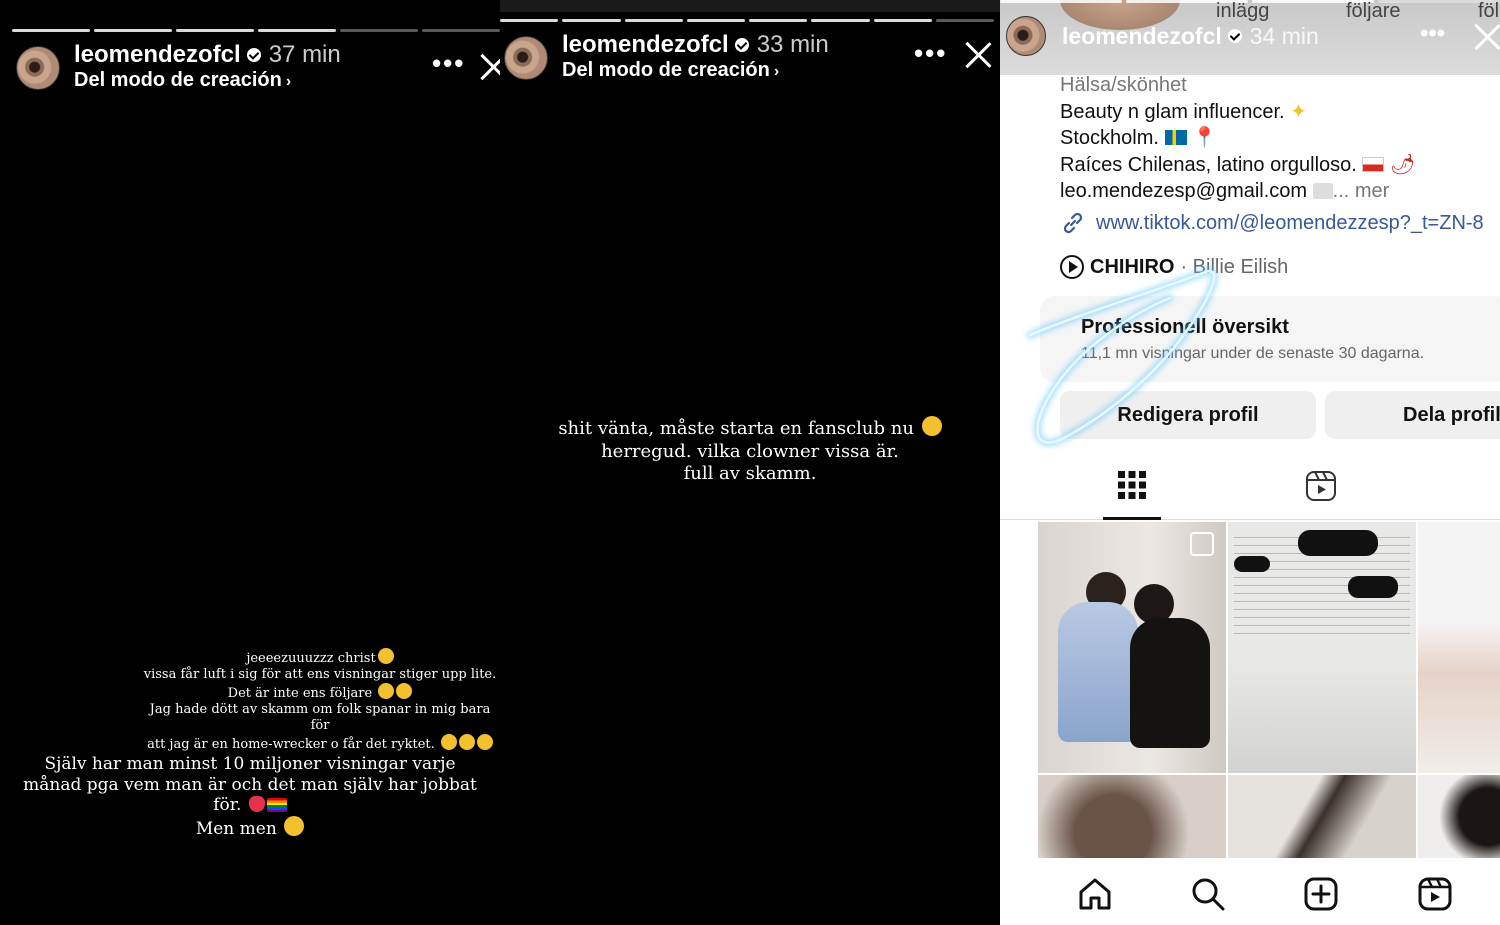  Describe the element at coordinates (294, 825) in the screenshot. I see `laughing-emoji-icon` at that location.